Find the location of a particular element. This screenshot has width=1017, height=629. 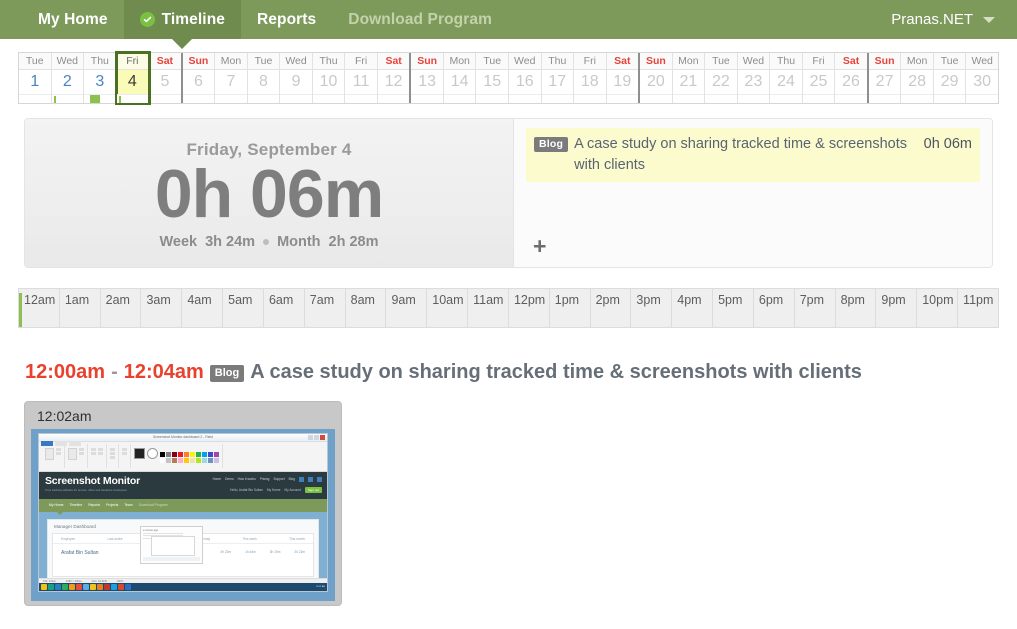

color-palette is located at coordinates (189, 455).